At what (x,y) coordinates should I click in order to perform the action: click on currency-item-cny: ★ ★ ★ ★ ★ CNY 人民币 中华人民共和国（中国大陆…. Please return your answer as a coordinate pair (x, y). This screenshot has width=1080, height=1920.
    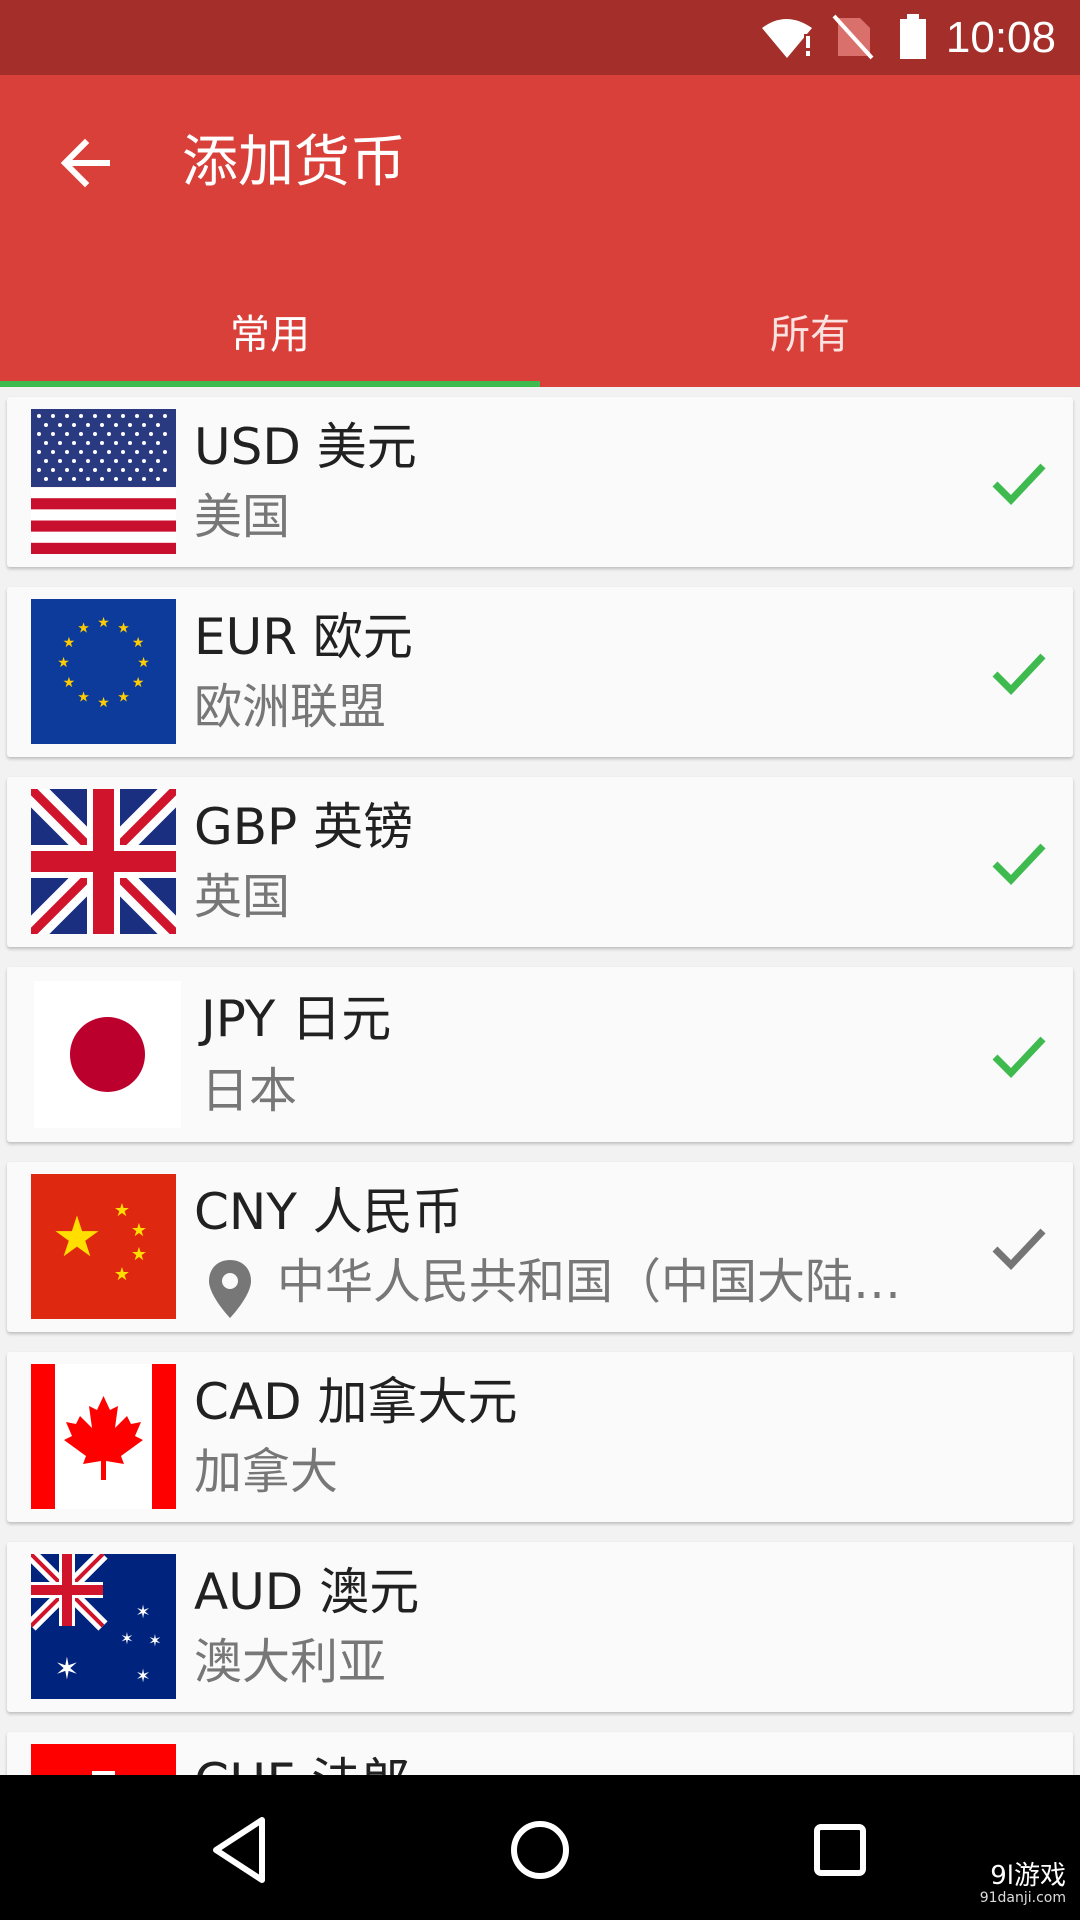
    Looking at the image, I should click on (540, 1247).